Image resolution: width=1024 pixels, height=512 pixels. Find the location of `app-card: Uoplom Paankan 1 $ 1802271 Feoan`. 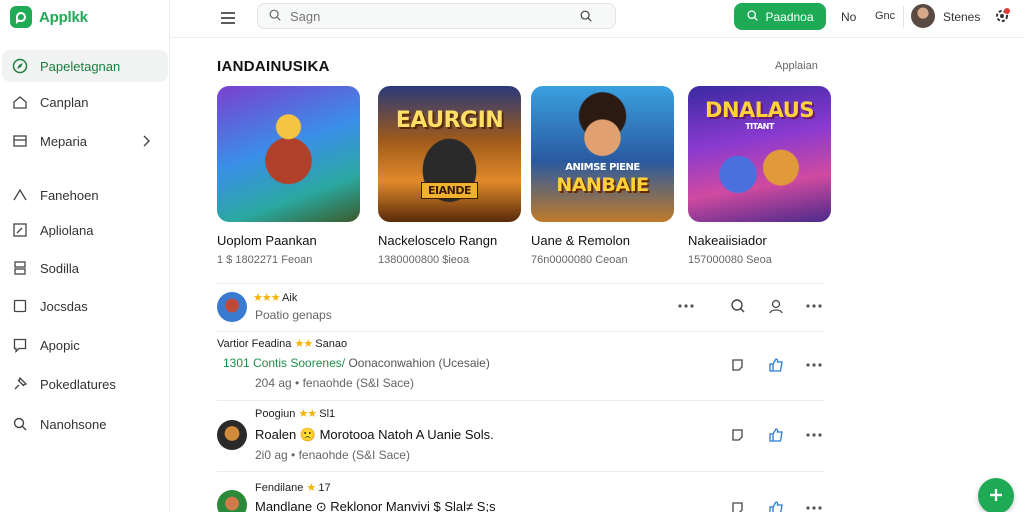

app-card: Uoplom Paankan 1 $ 1802271 Feoan is located at coordinates (289, 176).